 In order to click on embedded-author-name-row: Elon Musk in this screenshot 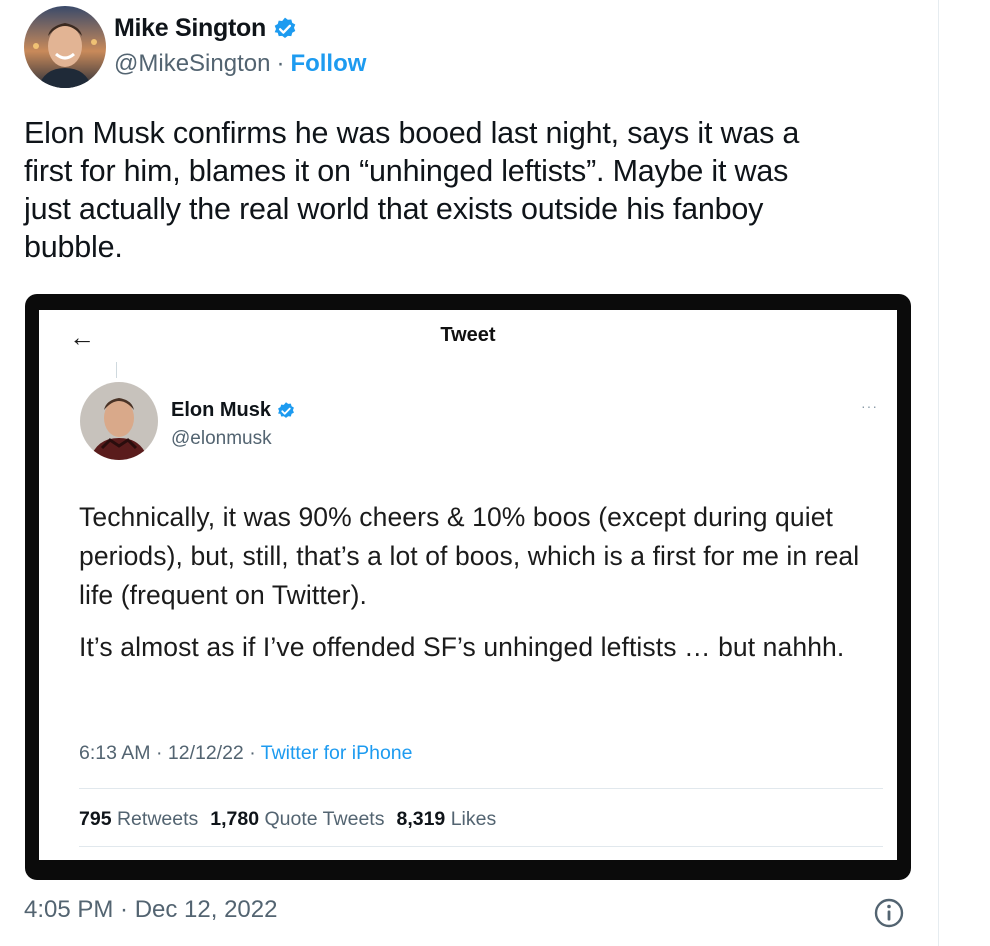, I will do `click(233, 410)`.